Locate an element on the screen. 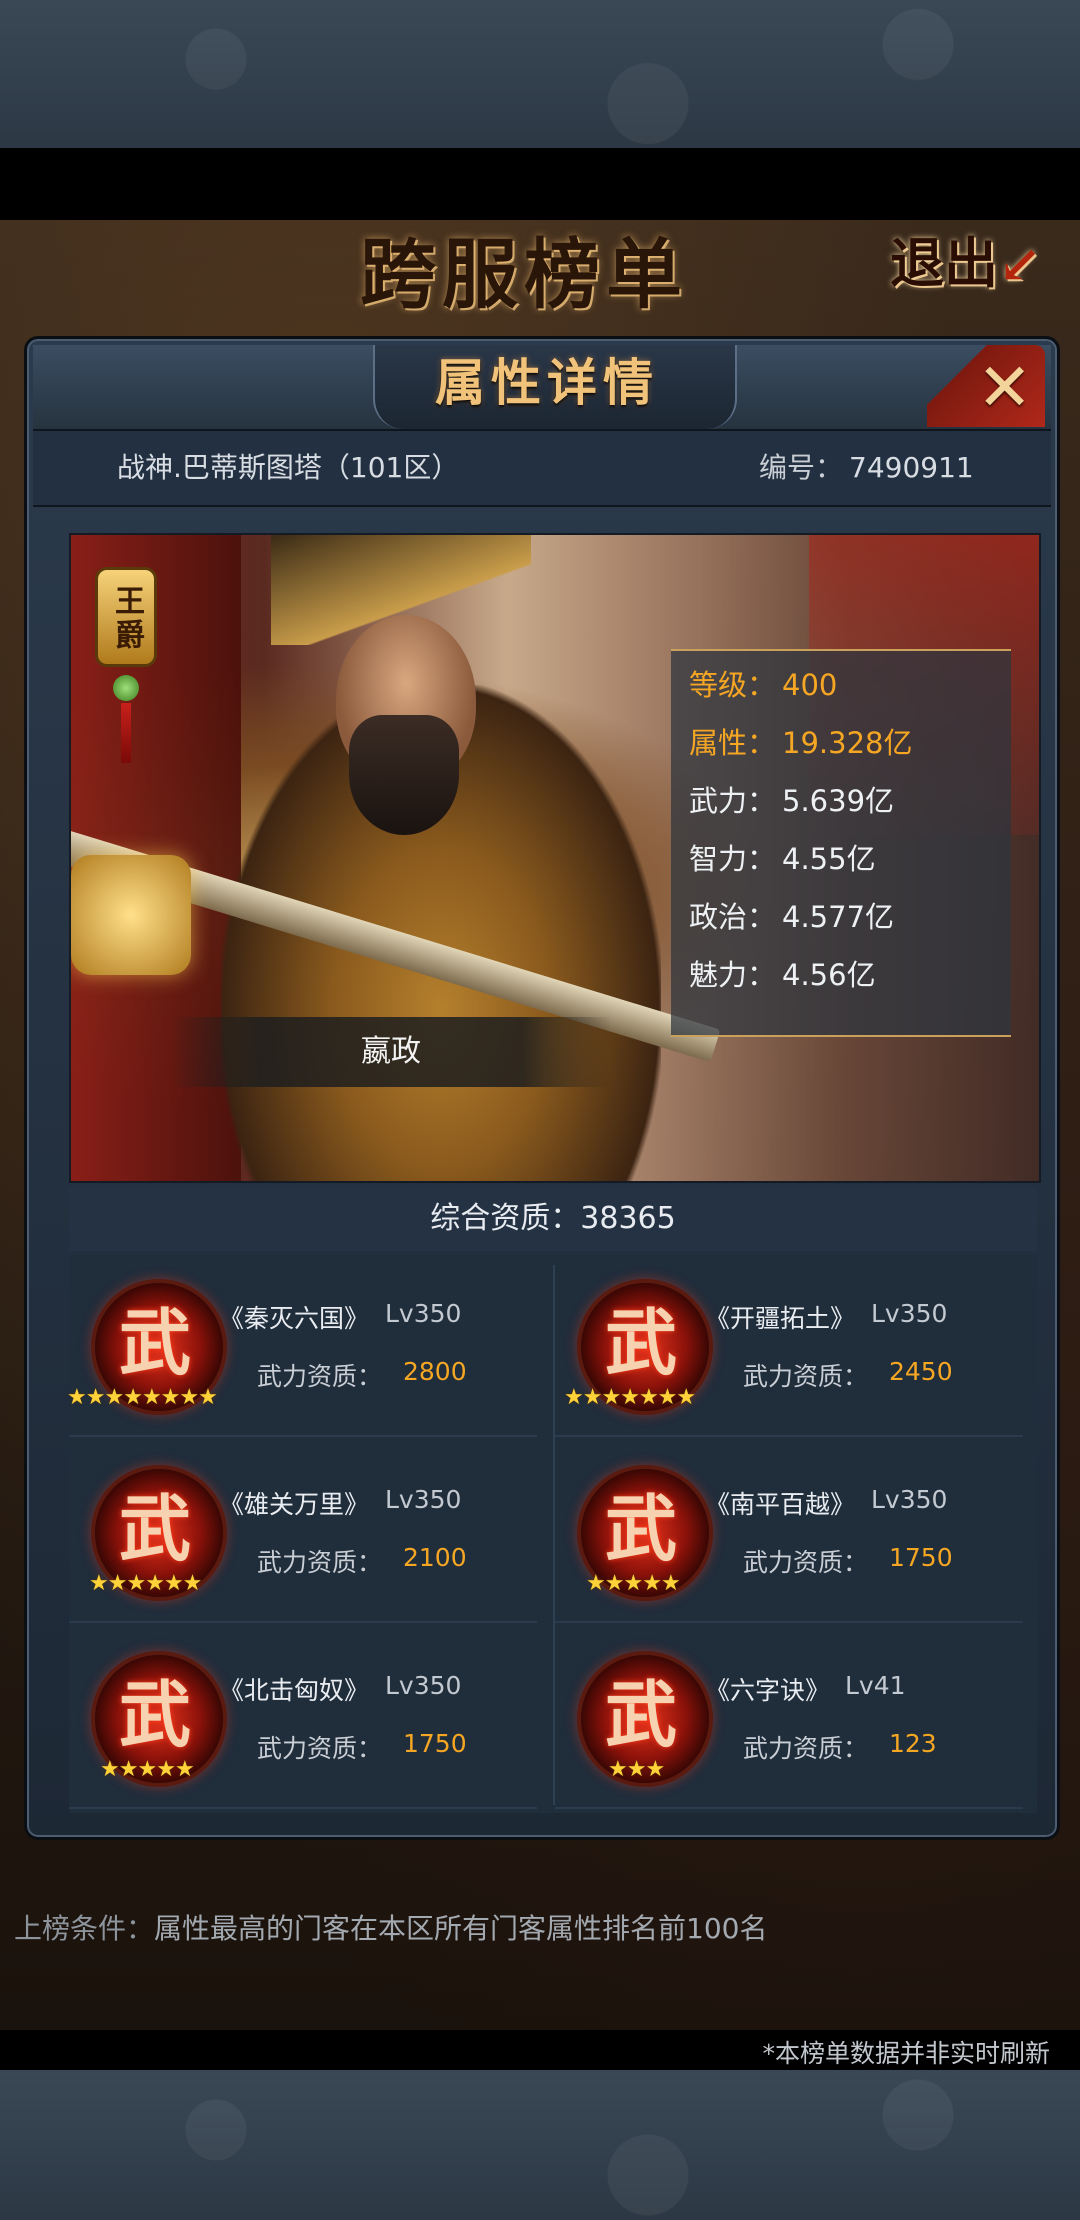 This screenshot has width=1080, height=2220. stat-label: 魅力： is located at coordinates (733, 975).